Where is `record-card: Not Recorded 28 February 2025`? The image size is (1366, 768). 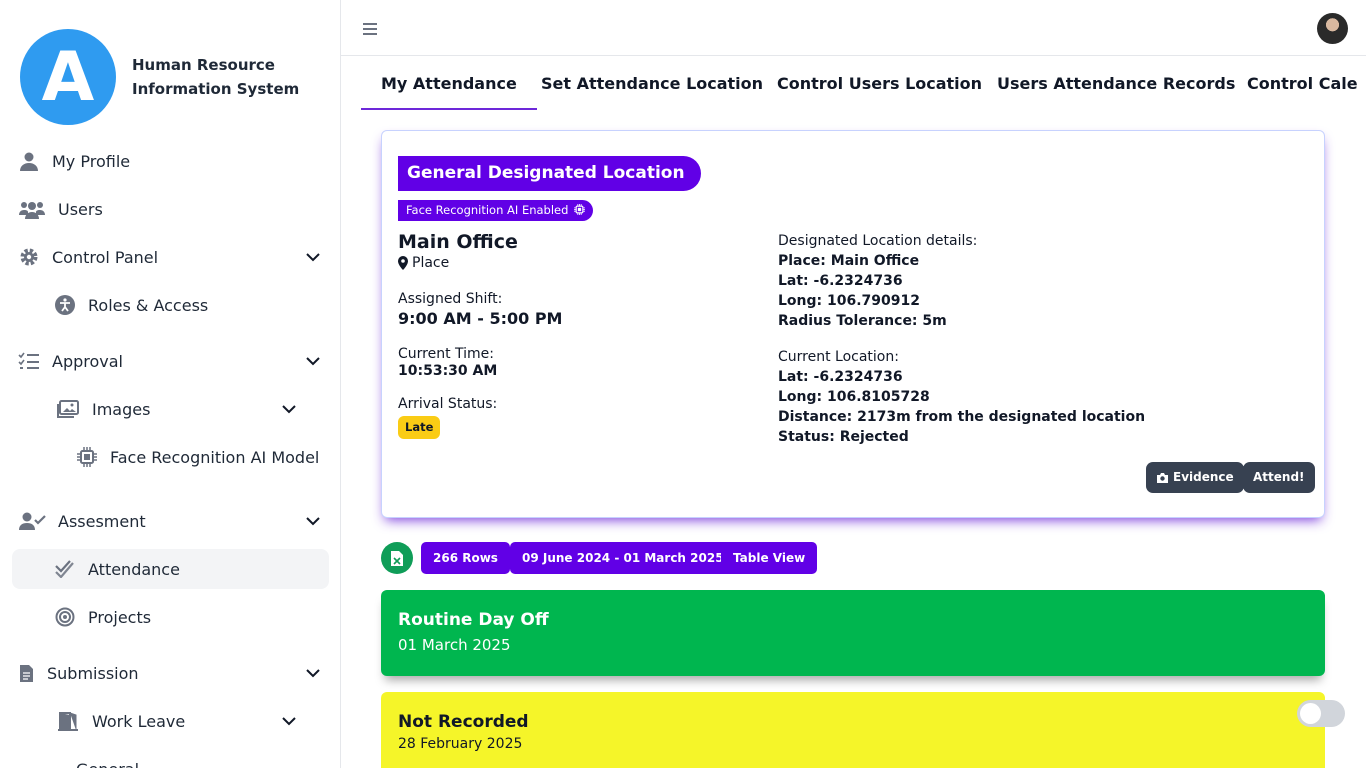 record-card: Not Recorded 28 February 2025 is located at coordinates (853, 730).